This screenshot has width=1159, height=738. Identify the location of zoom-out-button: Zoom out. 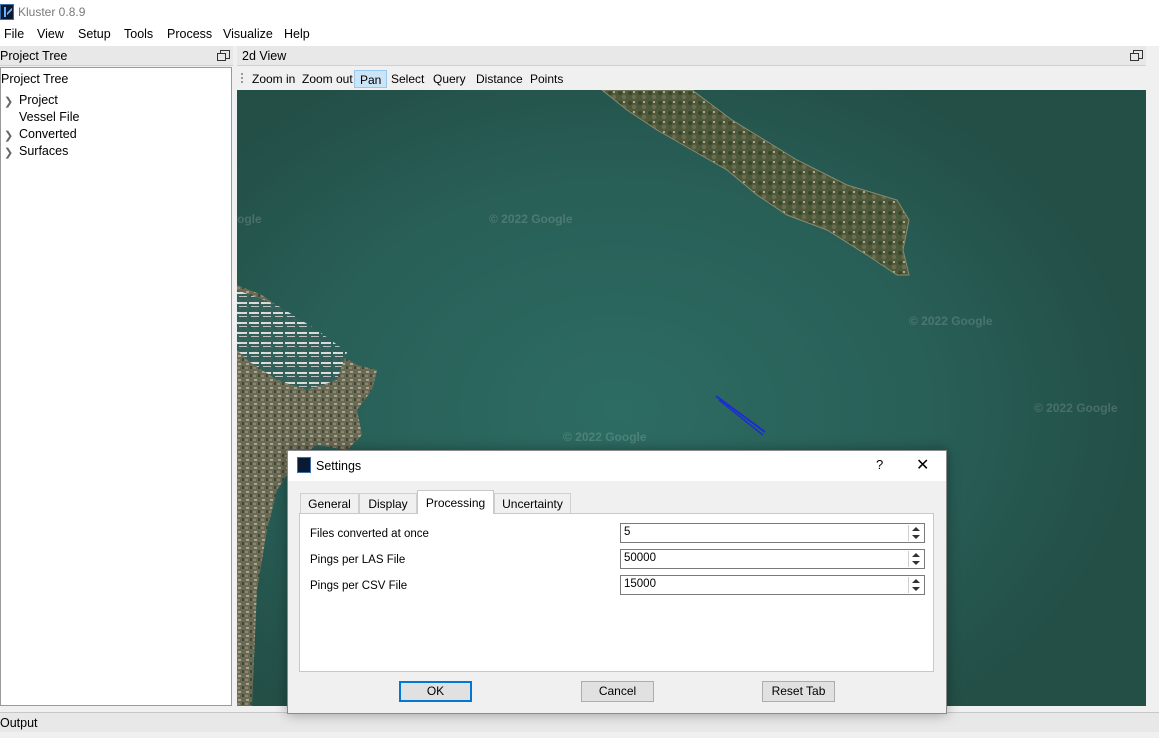
(327, 79).